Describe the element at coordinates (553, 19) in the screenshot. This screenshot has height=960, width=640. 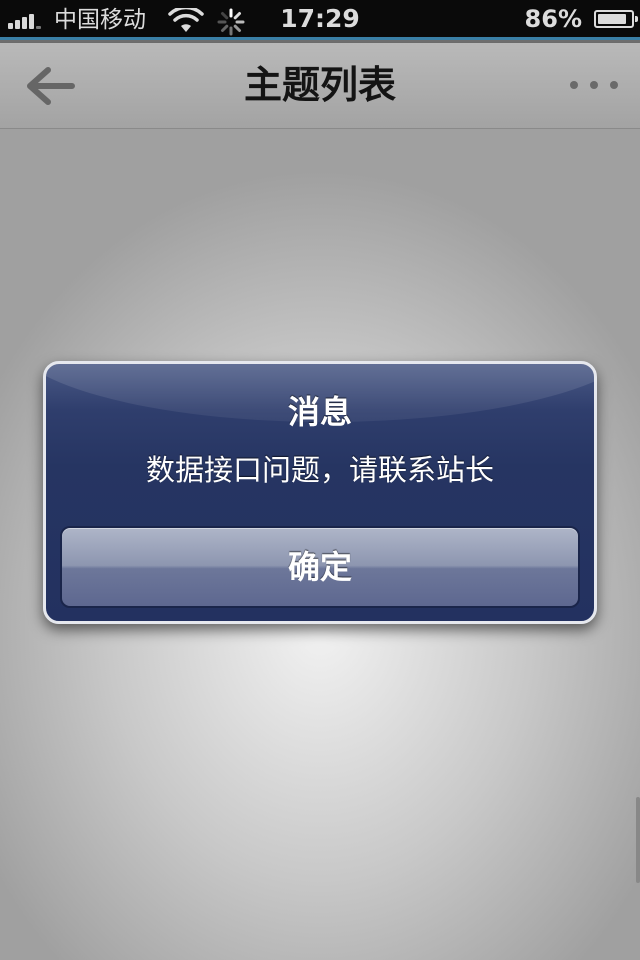
I see `battery-percent: 86%` at that location.